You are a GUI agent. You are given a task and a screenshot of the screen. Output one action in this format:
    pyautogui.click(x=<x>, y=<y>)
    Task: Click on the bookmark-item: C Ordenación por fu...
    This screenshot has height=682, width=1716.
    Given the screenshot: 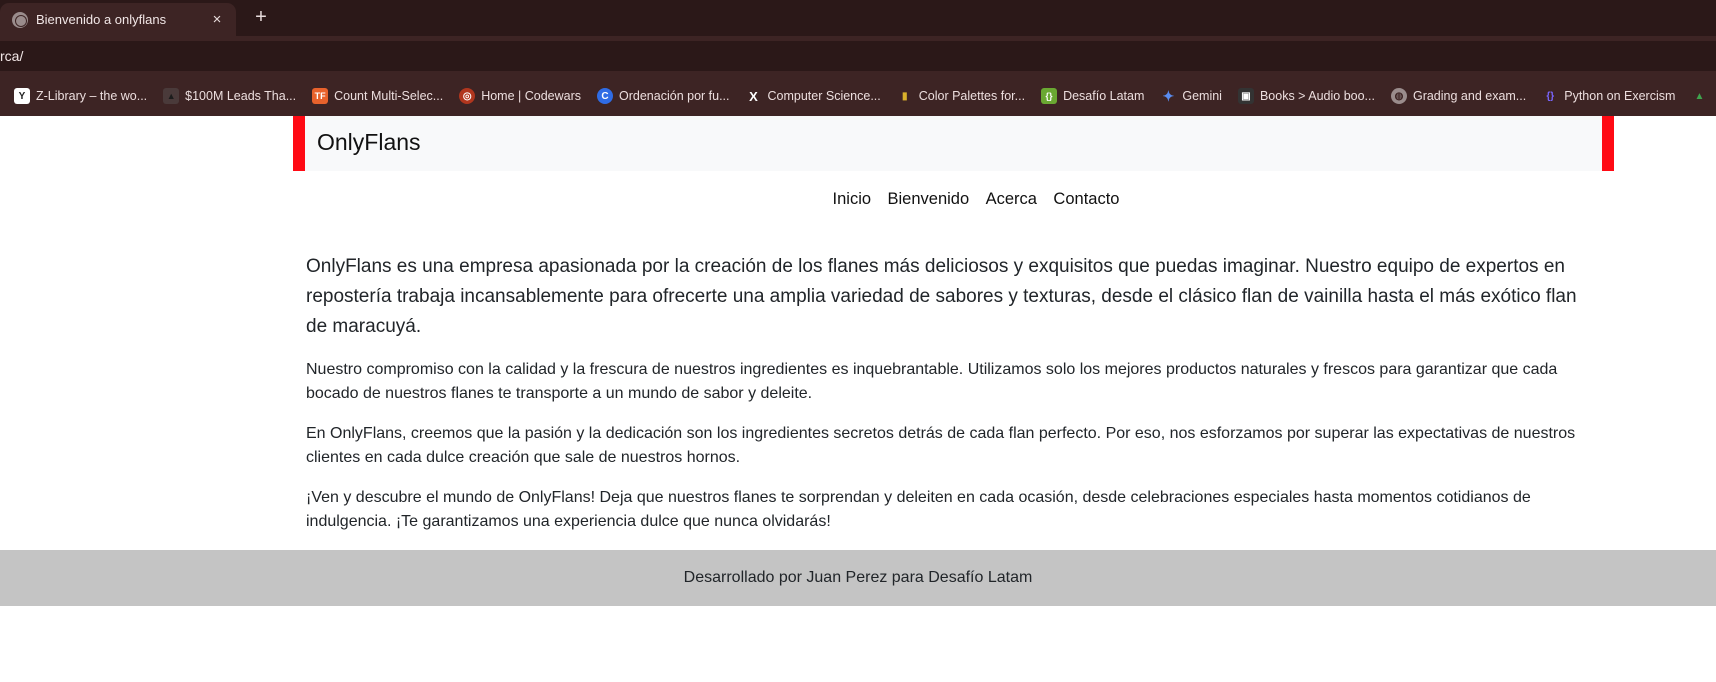 What is the action you would take?
    pyautogui.click(x=663, y=96)
    